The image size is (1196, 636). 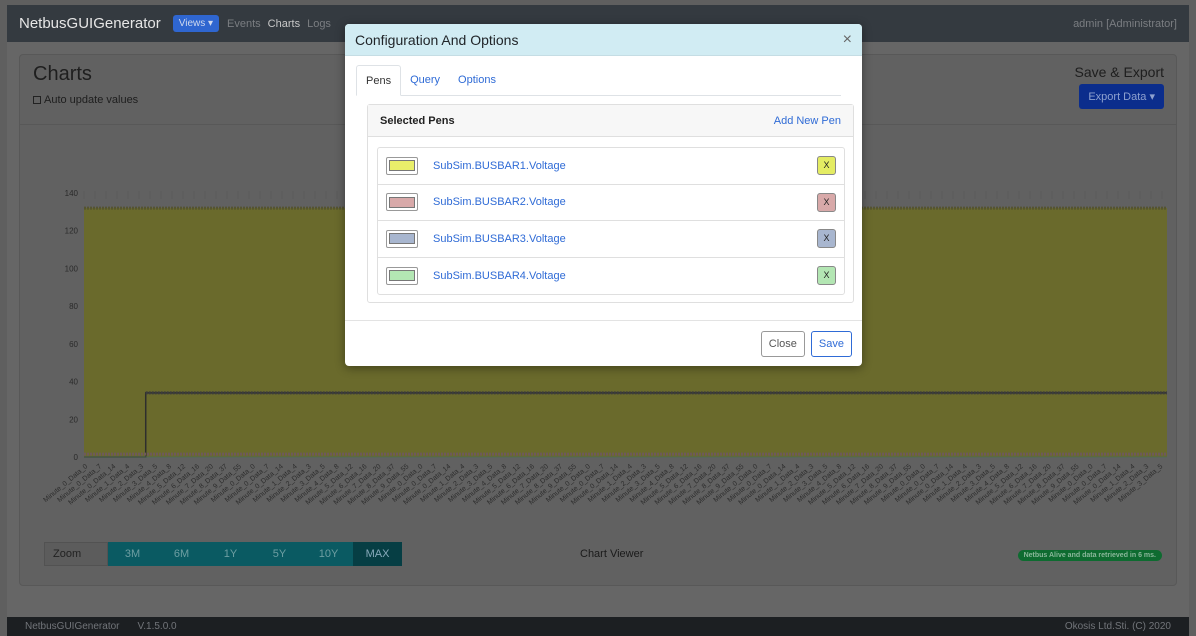 What do you see at coordinates (72, 268) in the screenshot?
I see `y-tick-label: 100` at bounding box center [72, 268].